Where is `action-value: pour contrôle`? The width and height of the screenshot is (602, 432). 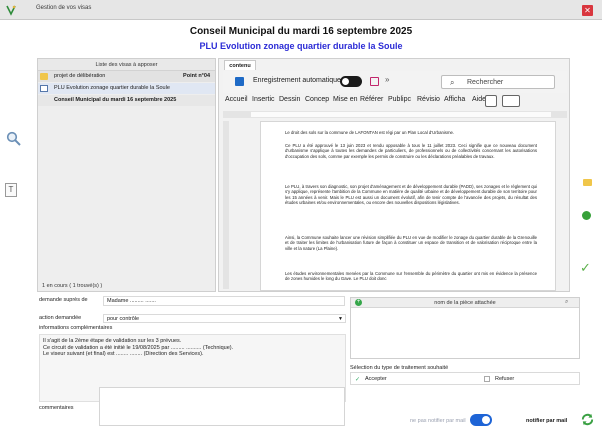
action-value: pour contrôle is located at coordinates (123, 319).